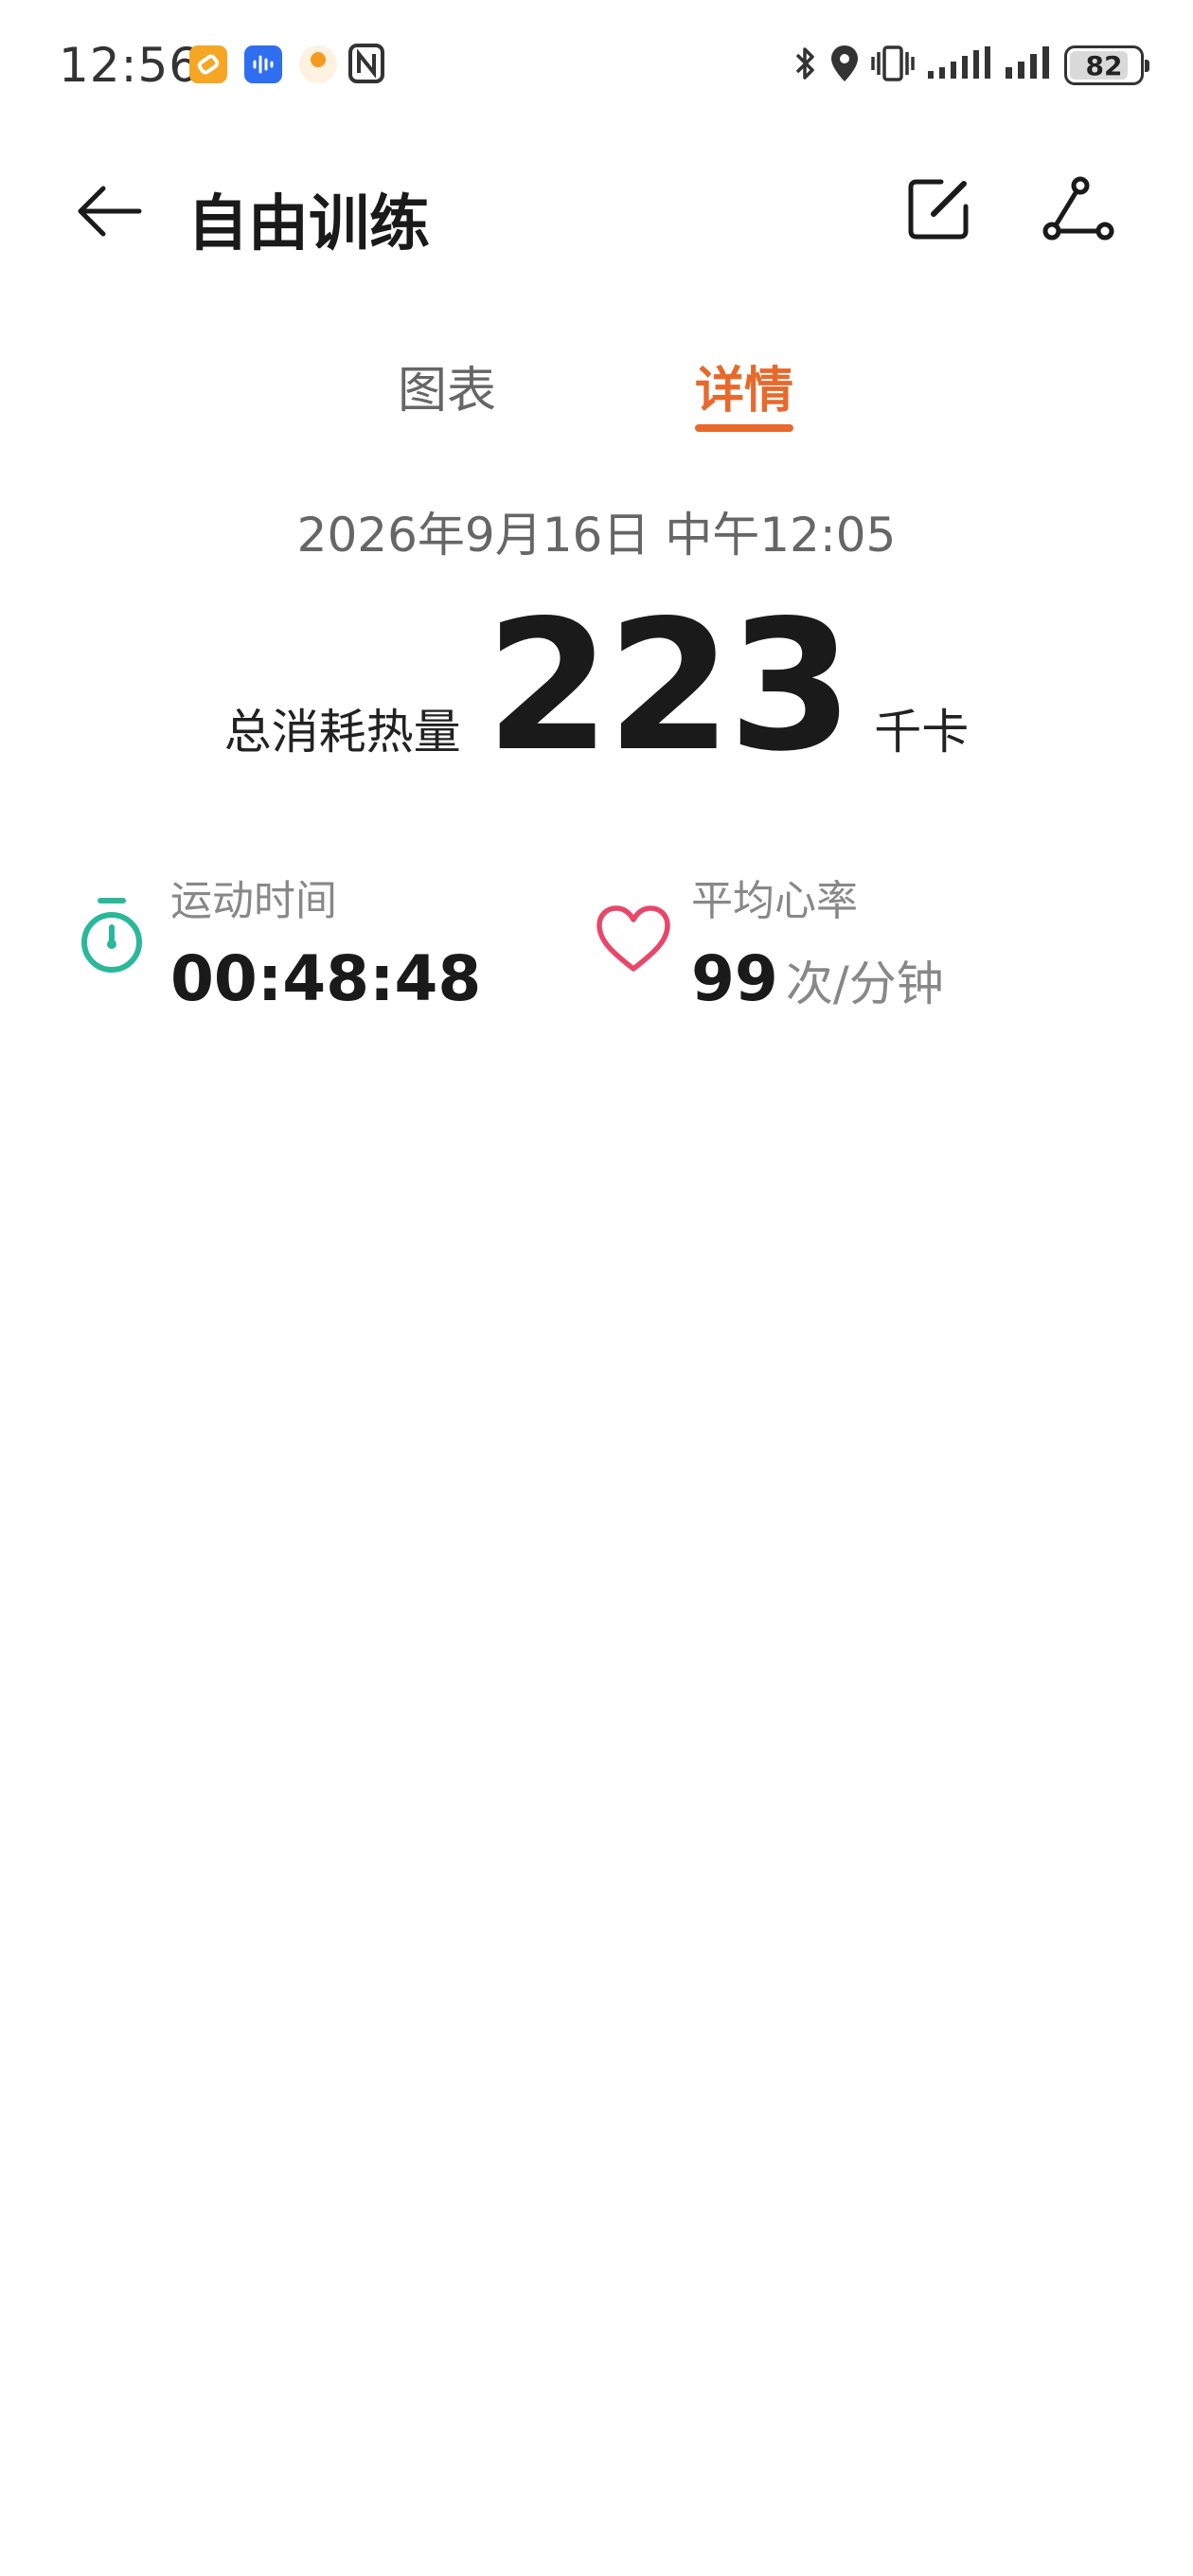  I want to click on location-icon, so click(844, 65).